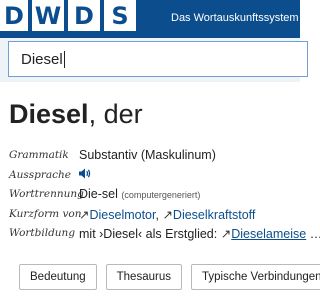  Describe the element at coordinates (143, 277) in the screenshot. I see `thesaurus-button: Thesaurus` at that location.